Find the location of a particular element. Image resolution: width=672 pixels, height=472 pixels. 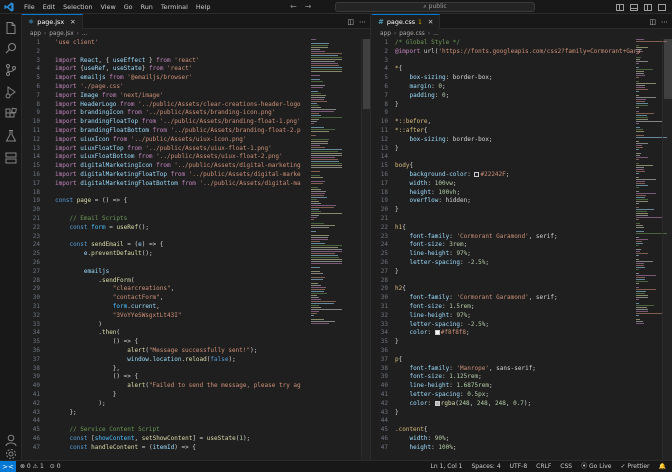

tab-label: page.jsx is located at coordinates (51, 22).